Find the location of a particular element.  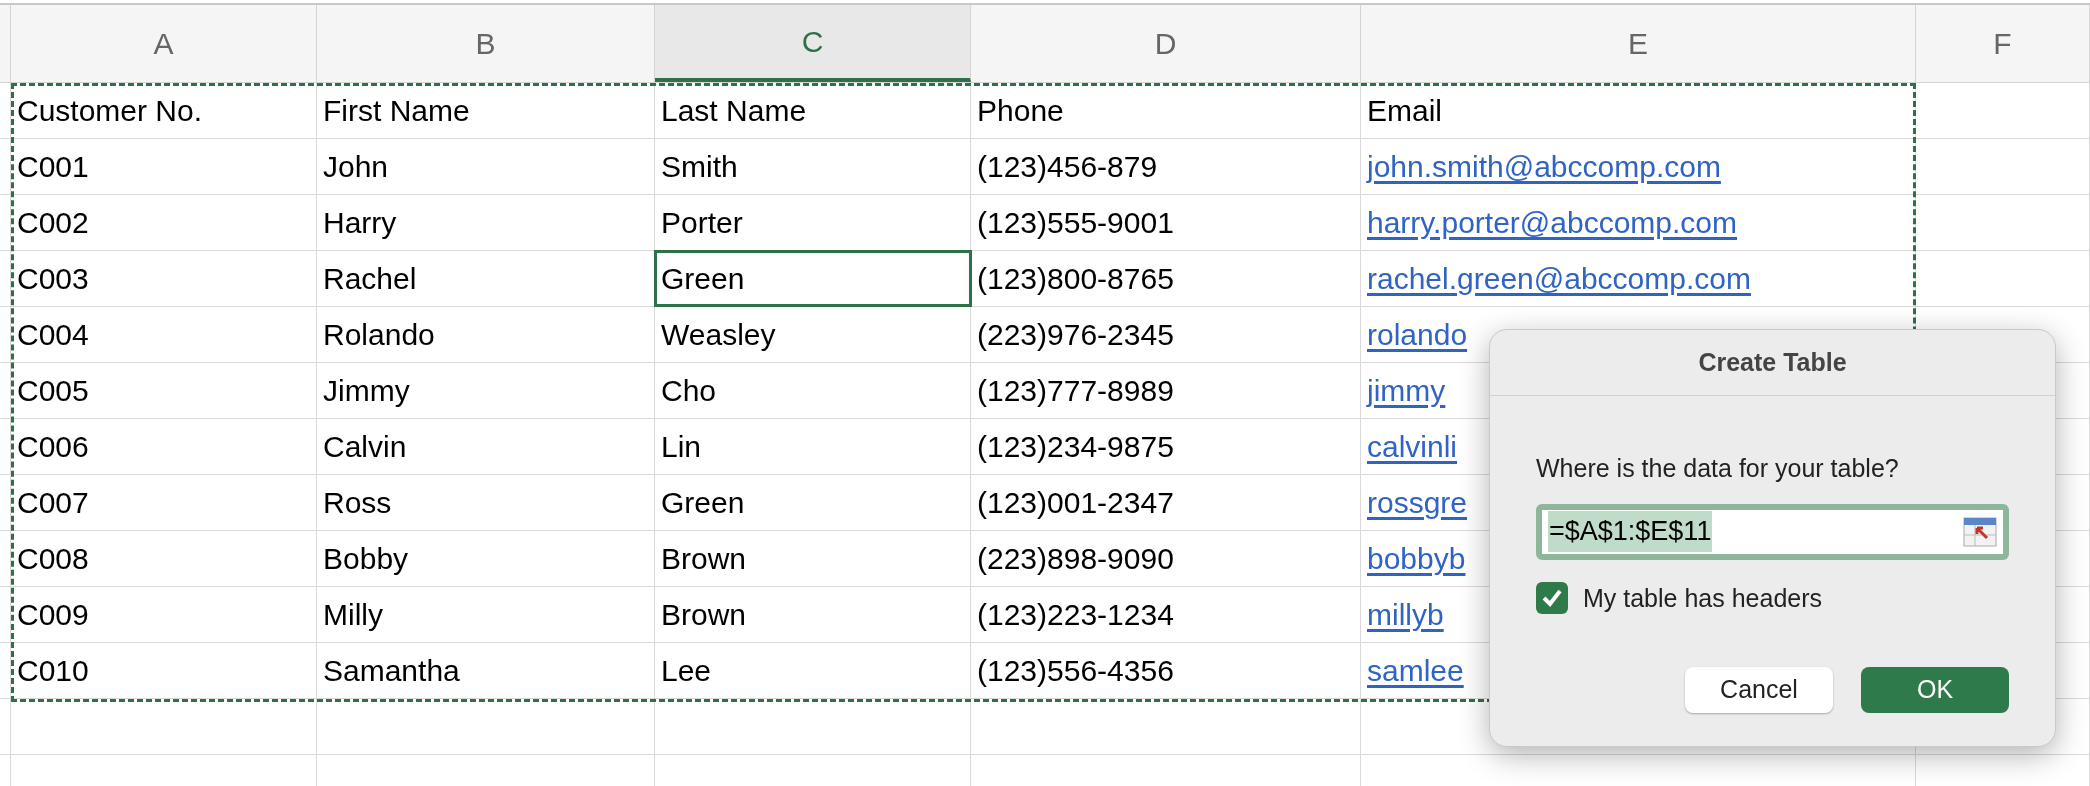

table-cell: Weasley is located at coordinates (813, 334).